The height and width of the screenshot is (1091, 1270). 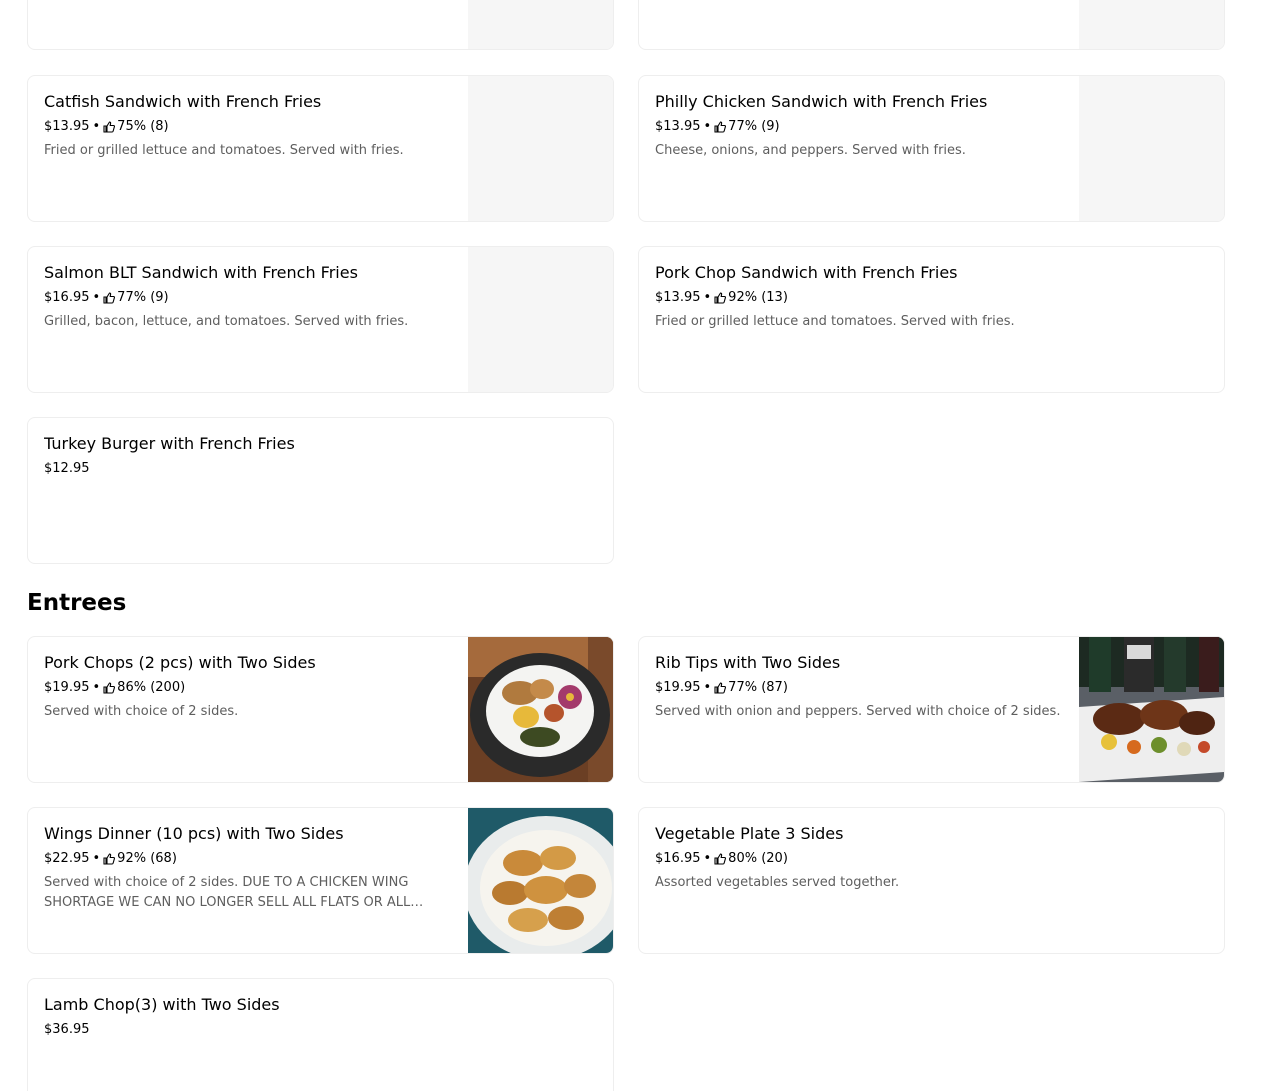 What do you see at coordinates (248, 127) in the screenshot?
I see `menu-item-meta: $13.95 • 75% (8)` at bounding box center [248, 127].